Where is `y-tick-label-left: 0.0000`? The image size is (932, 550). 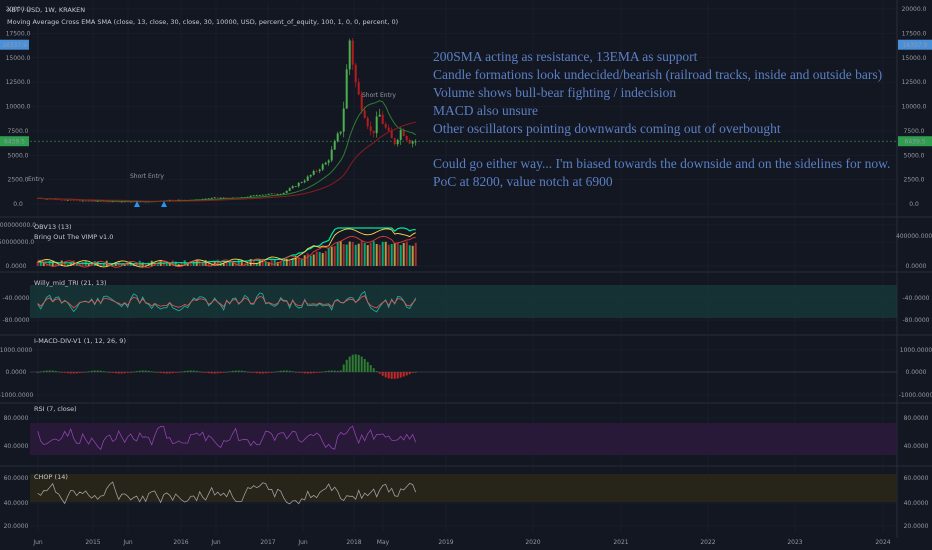 y-tick-label-left: 0.0000 is located at coordinates (16, 266).